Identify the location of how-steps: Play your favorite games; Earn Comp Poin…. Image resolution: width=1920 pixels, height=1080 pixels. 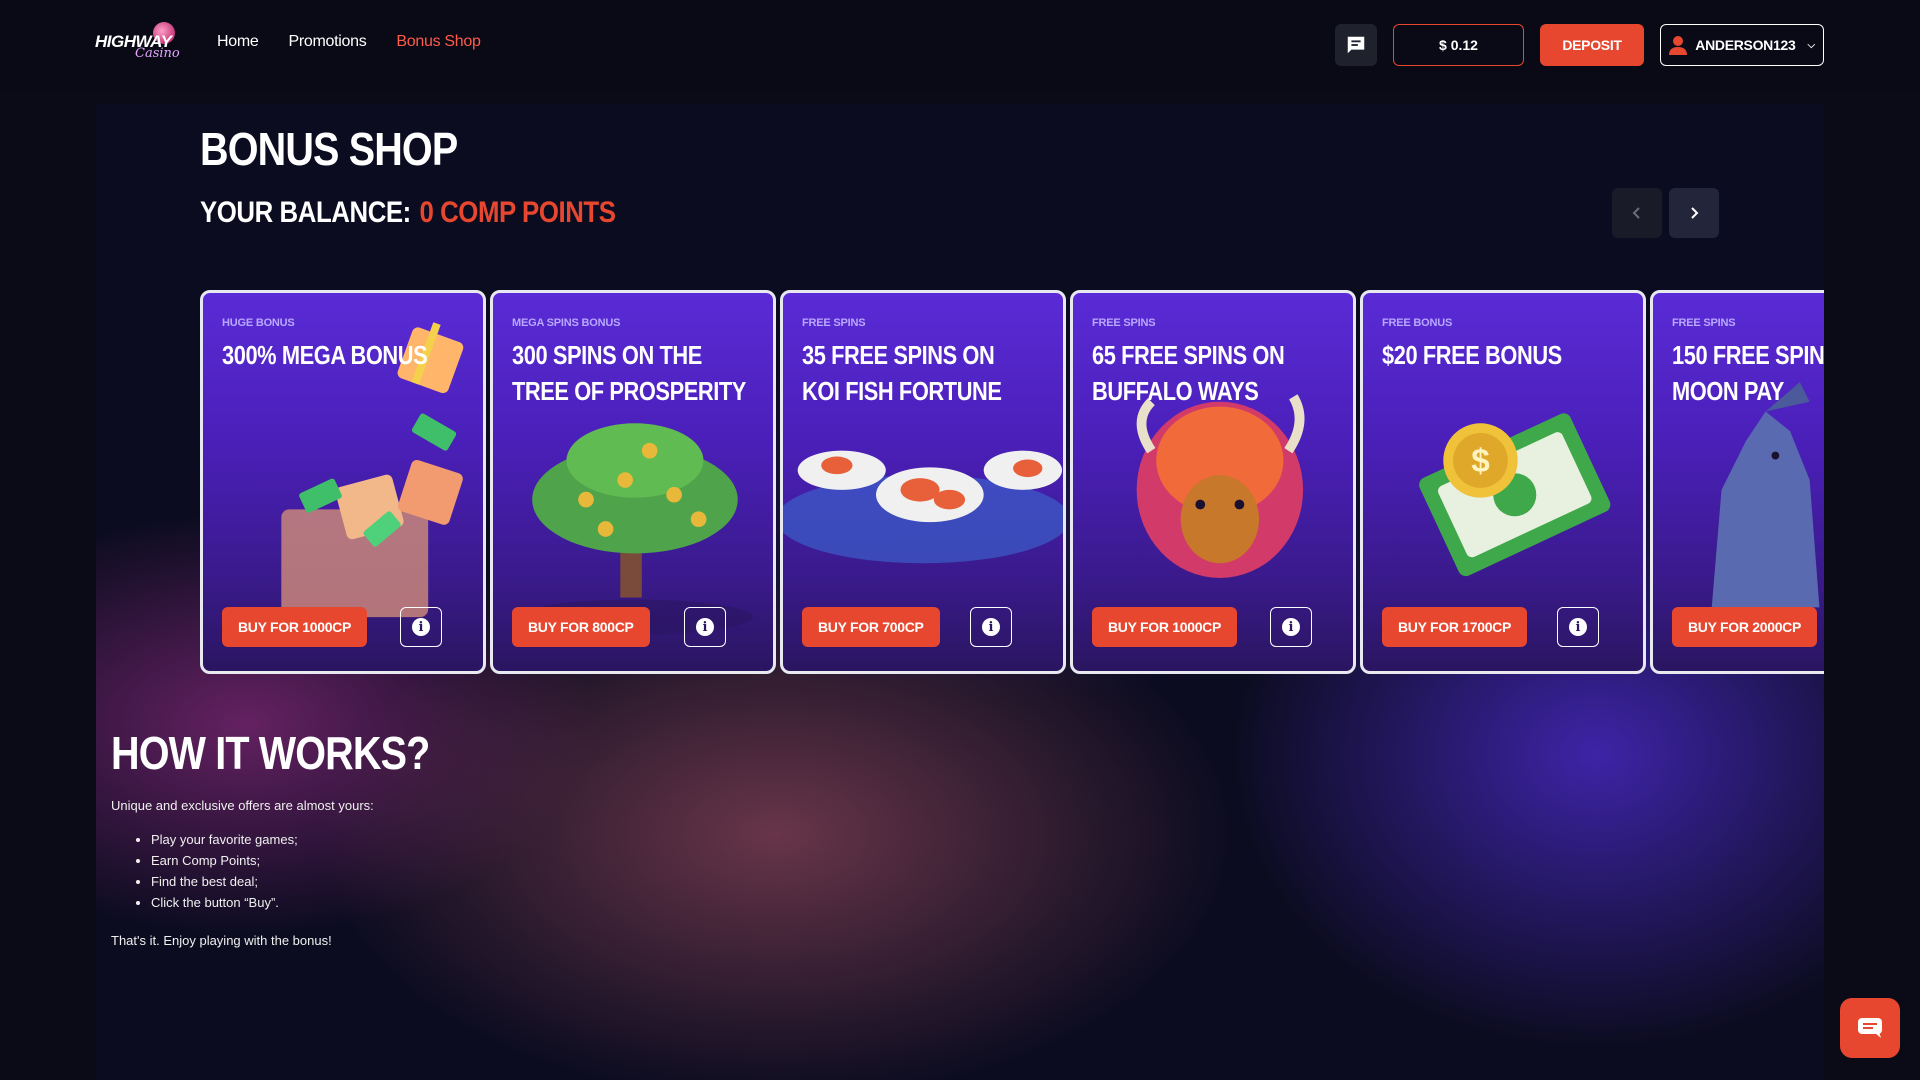
(224, 874).